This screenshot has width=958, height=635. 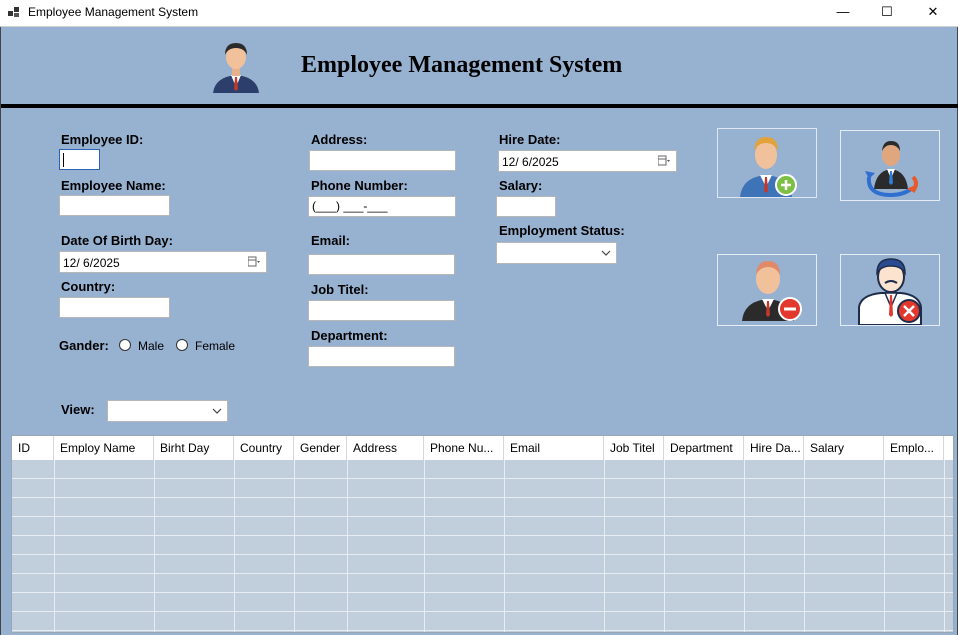 I want to click on gender-label: Gander:, so click(x=84, y=345).